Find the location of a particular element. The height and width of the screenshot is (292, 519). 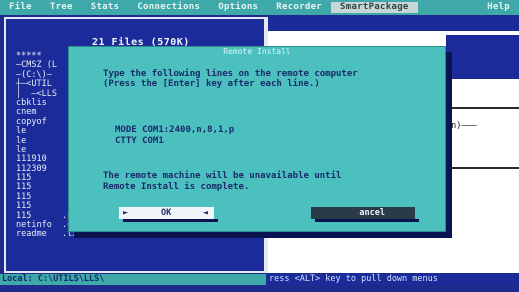

right-pane-header-bar is located at coordinates (393, 24).